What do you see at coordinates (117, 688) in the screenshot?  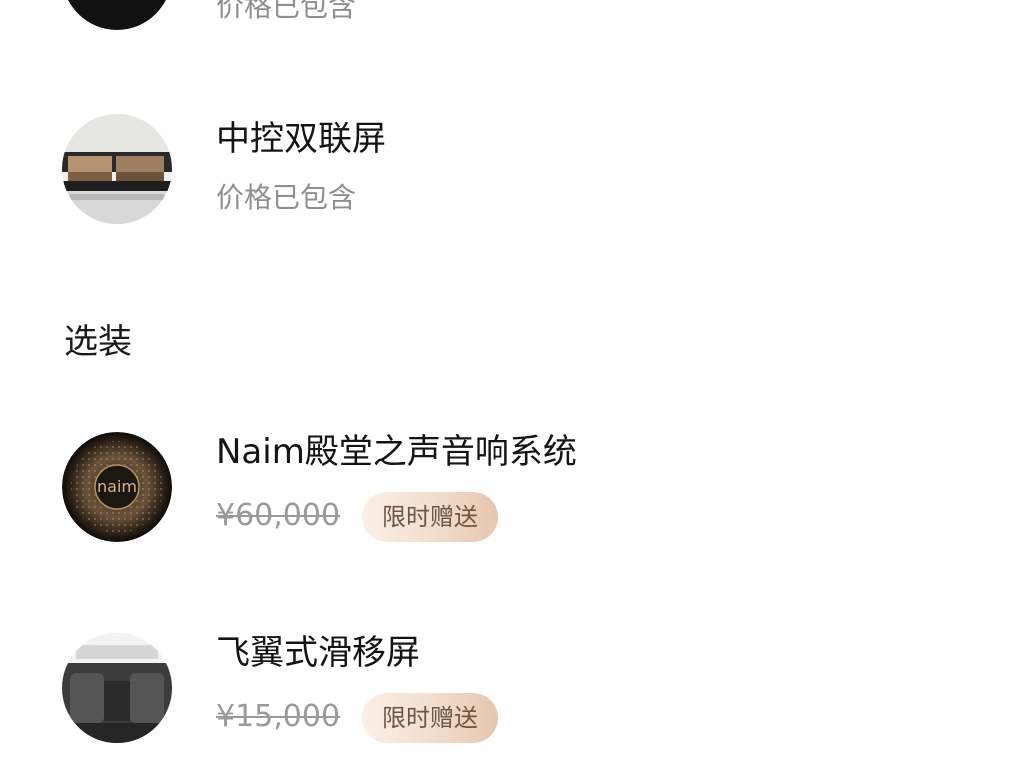 I see `sliding-screen-icon` at bounding box center [117, 688].